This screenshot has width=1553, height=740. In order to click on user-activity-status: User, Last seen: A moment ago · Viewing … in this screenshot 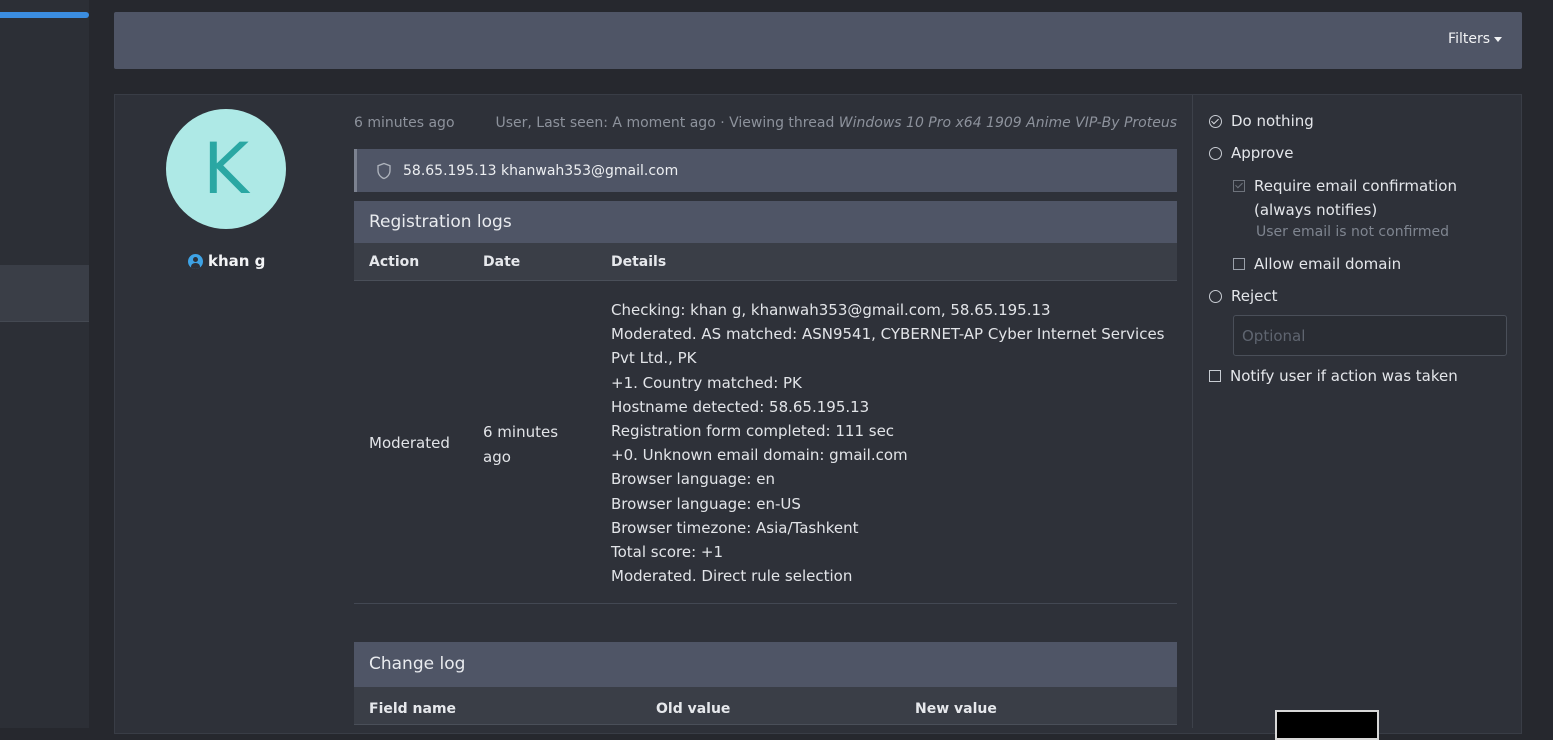, I will do `click(836, 123)`.